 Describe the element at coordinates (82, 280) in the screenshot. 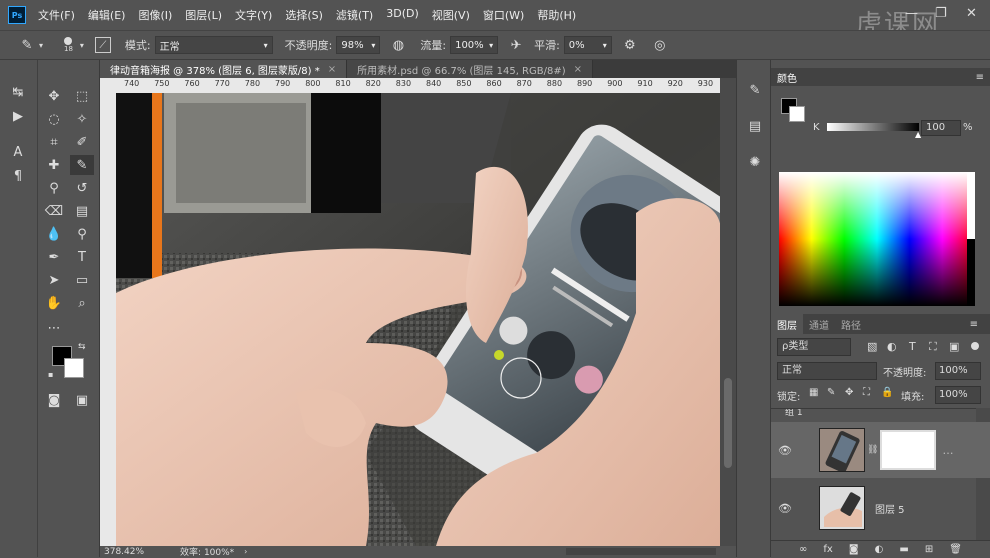

I see `rectangle-tool-icon: ▭` at that location.